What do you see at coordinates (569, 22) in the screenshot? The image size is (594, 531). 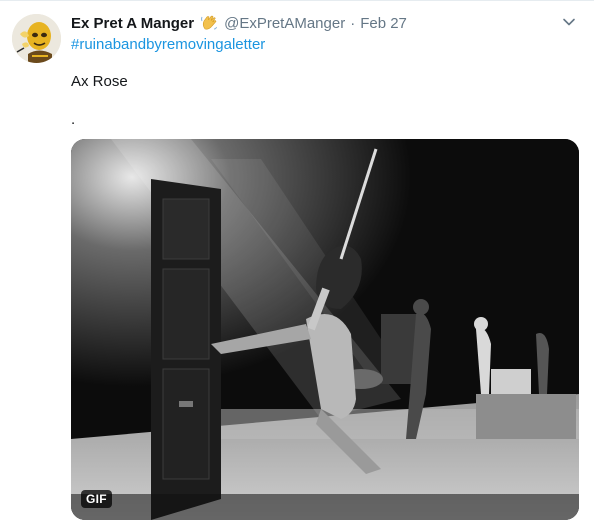 I see `chevron-down-icon` at bounding box center [569, 22].